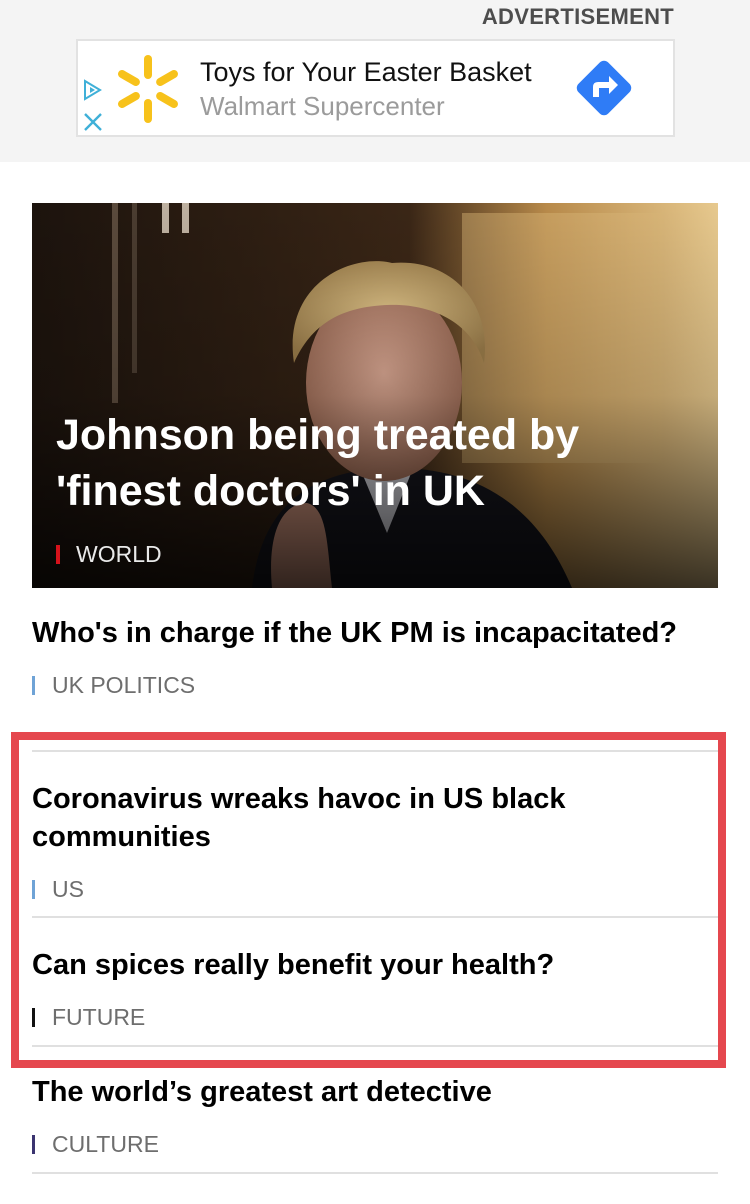 This screenshot has width=750, height=1204. What do you see at coordinates (105, 1144) in the screenshot?
I see `section-tag-label: CULTURE` at bounding box center [105, 1144].